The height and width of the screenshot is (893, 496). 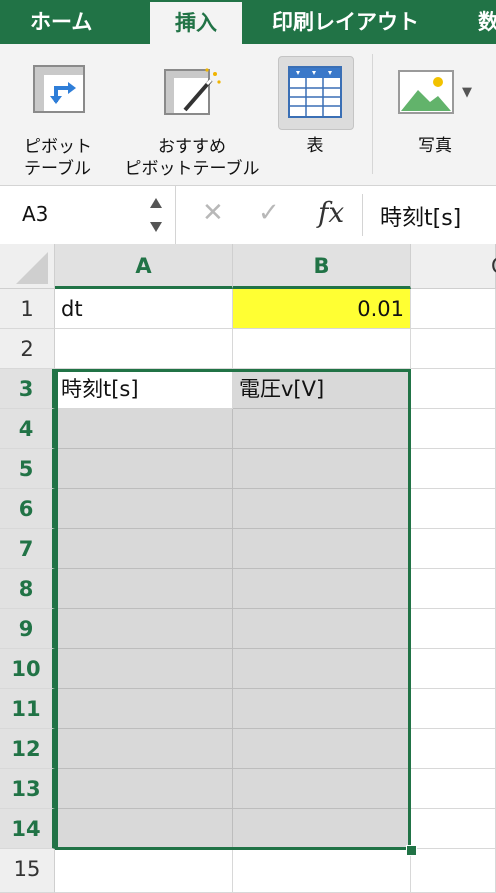 I want to click on tab-insert: 挿入, so click(x=196, y=23).